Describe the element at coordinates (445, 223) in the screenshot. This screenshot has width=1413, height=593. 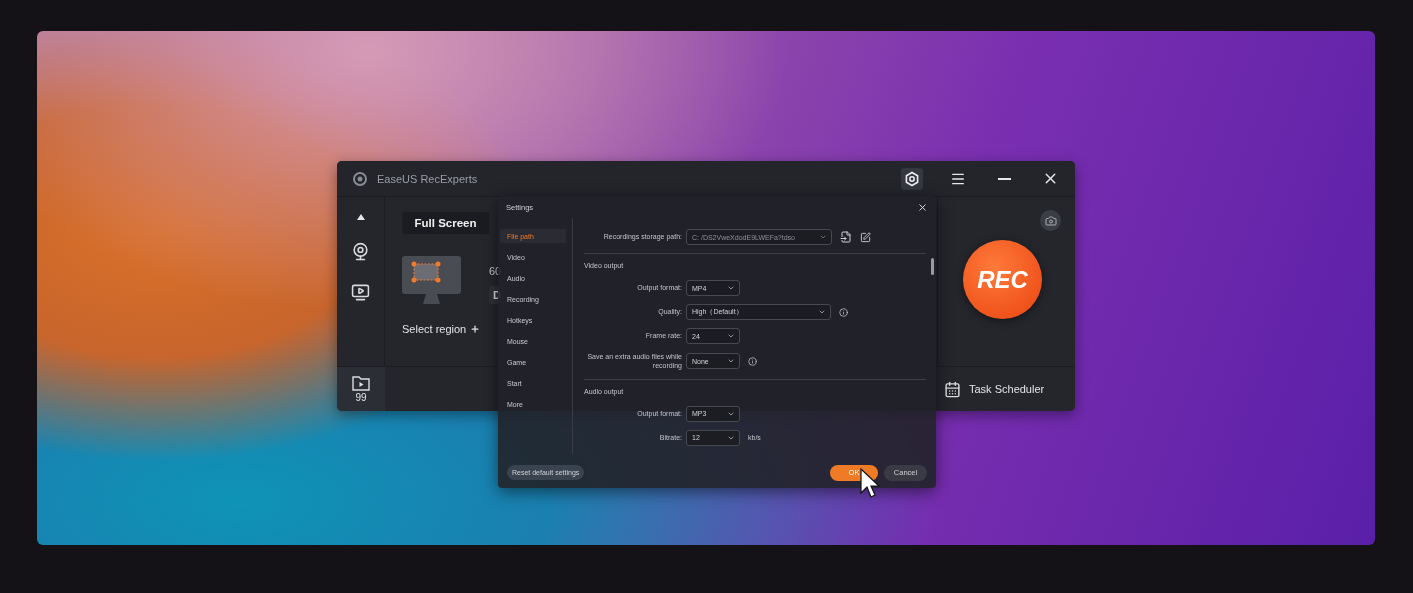
I see `mode-tab: Full Screen` at that location.